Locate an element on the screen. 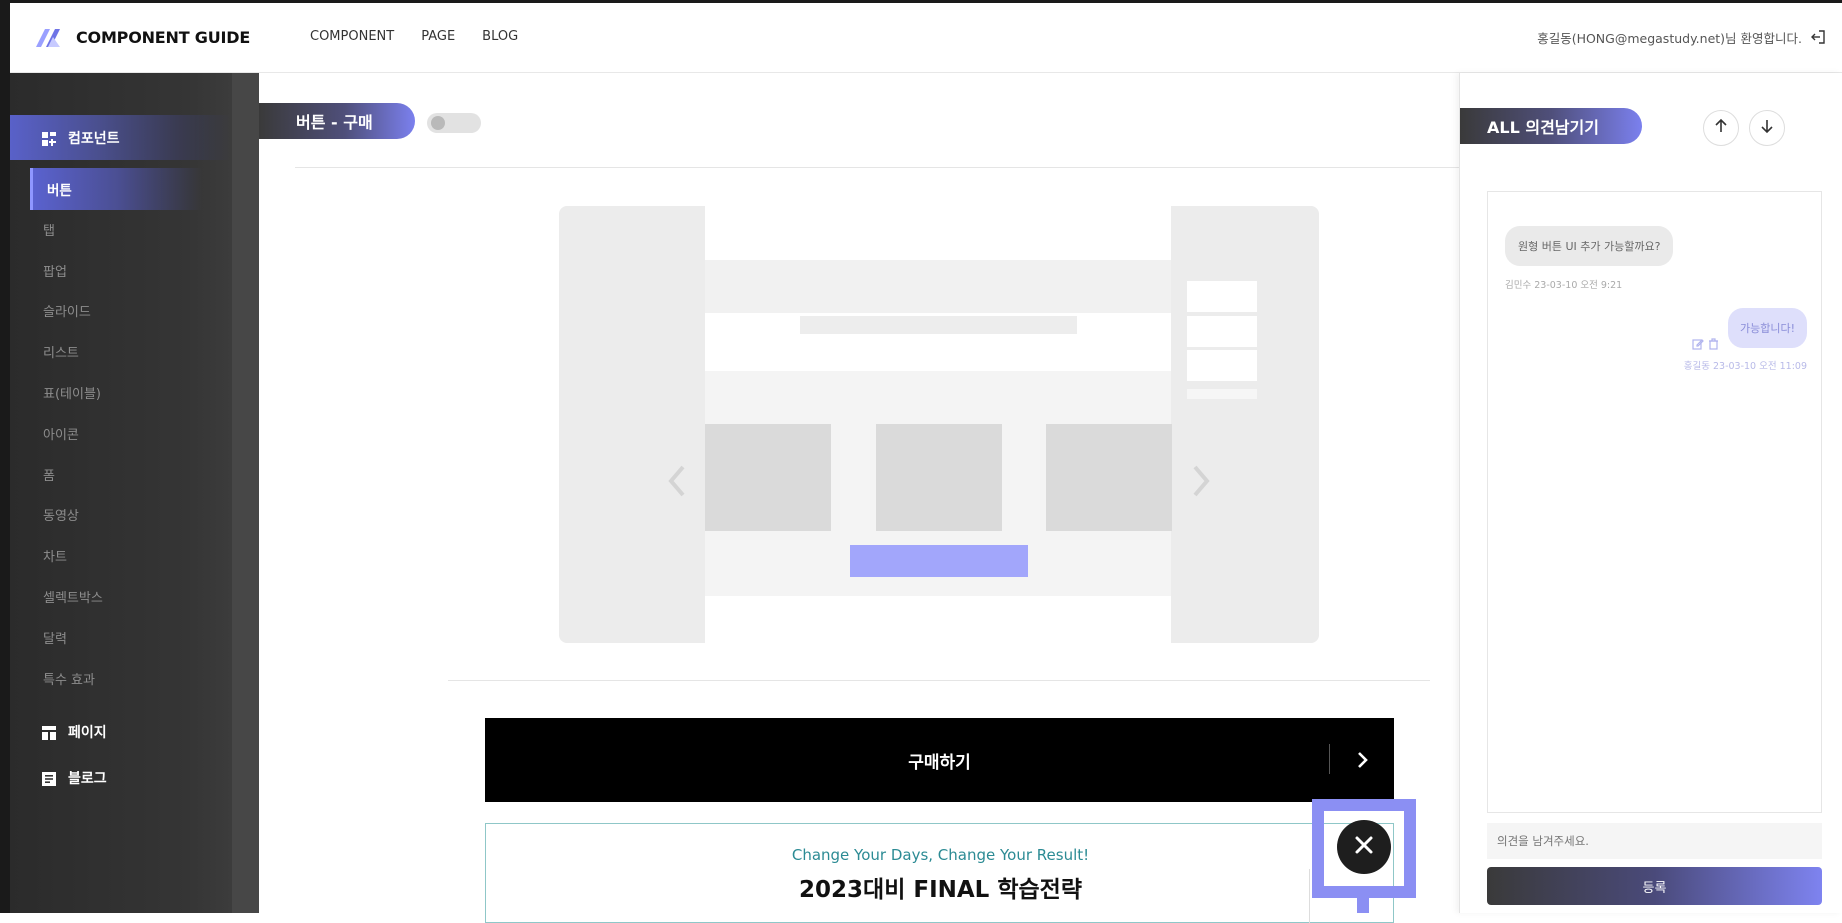  comment-meta: 김민수 23-03-10 오전 9:21 is located at coordinates (1564, 285).